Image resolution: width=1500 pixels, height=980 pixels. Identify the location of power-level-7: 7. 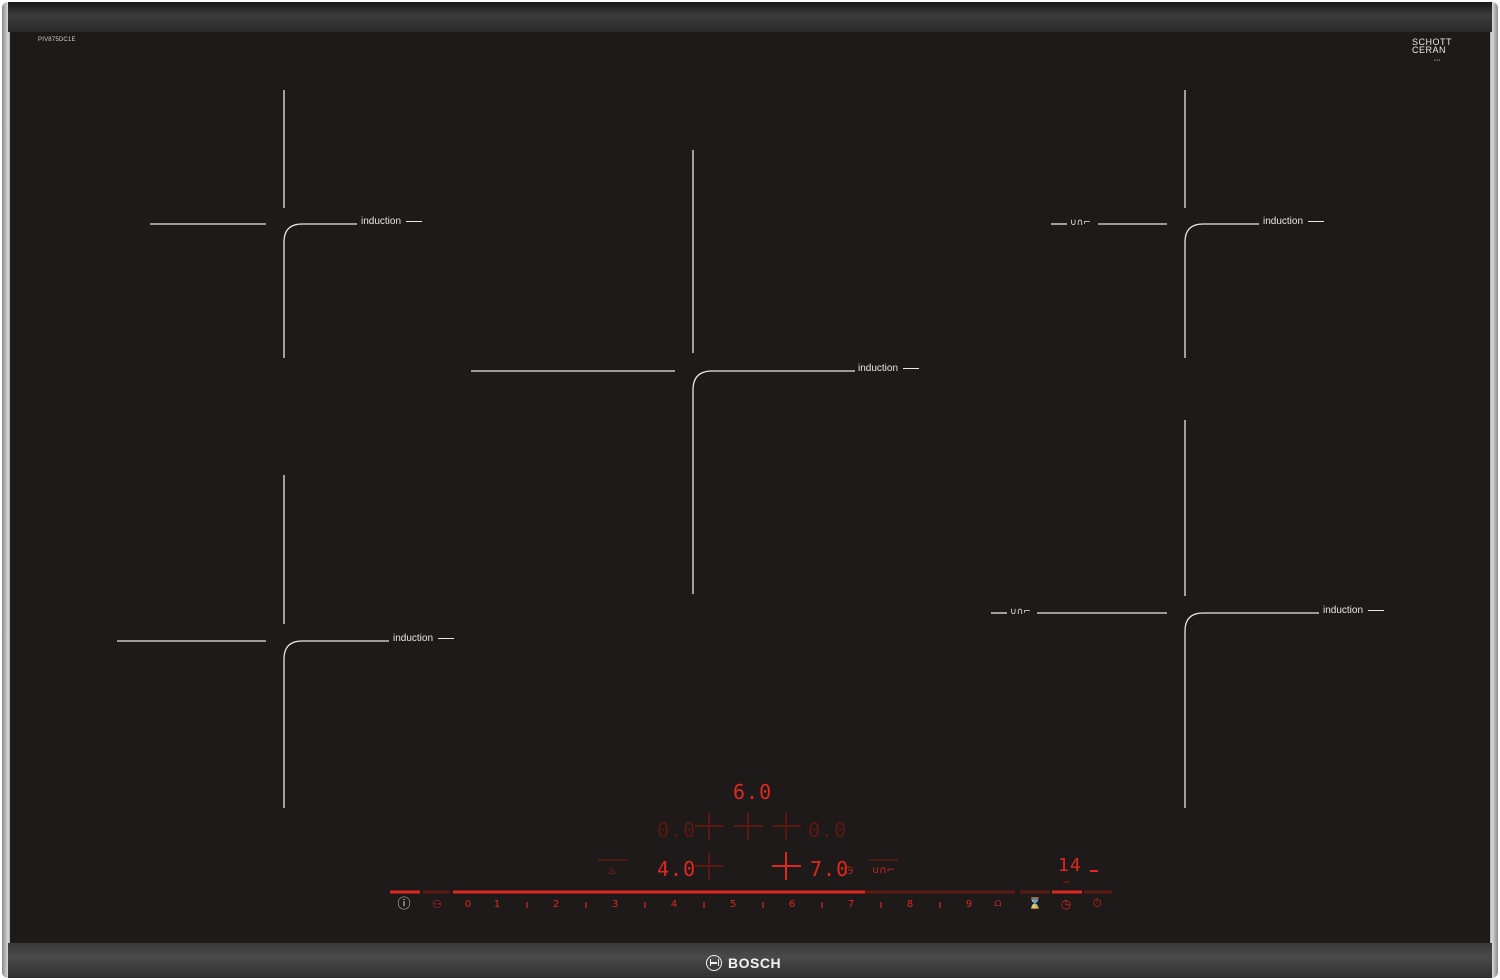
(851, 905).